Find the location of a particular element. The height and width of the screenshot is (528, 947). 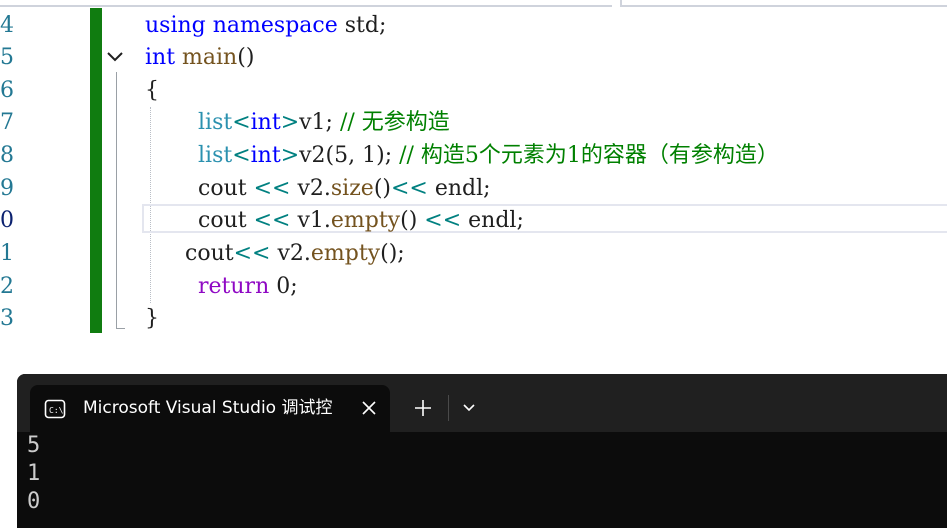

code-text: list<int>v1; // 无参构造 is located at coordinates (324, 122).